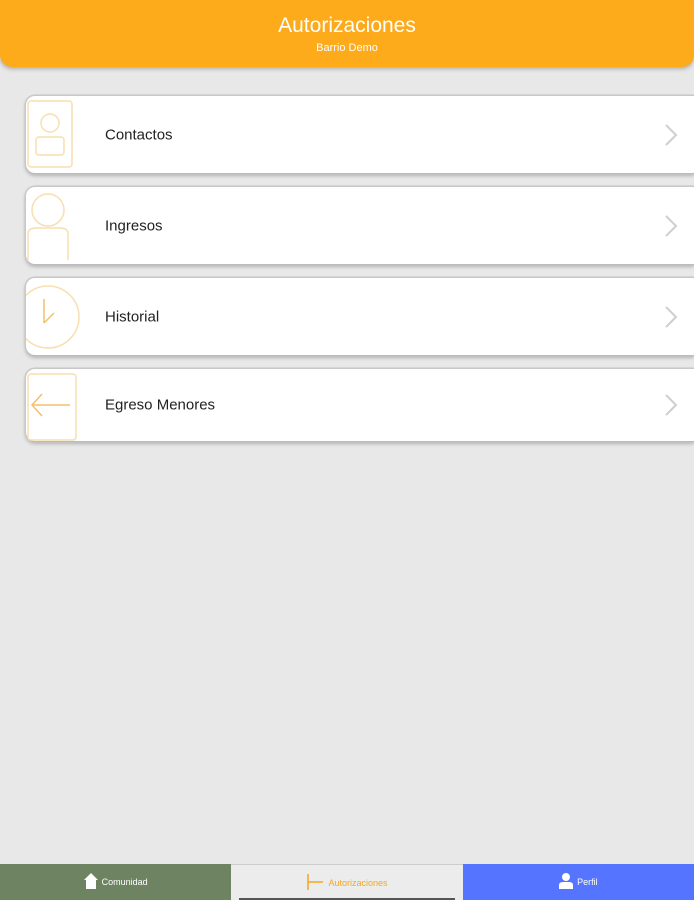 Image resolution: width=694 pixels, height=900 pixels. What do you see at coordinates (358, 882) in the screenshot?
I see `tab-label: Autorizaciones` at bounding box center [358, 882].